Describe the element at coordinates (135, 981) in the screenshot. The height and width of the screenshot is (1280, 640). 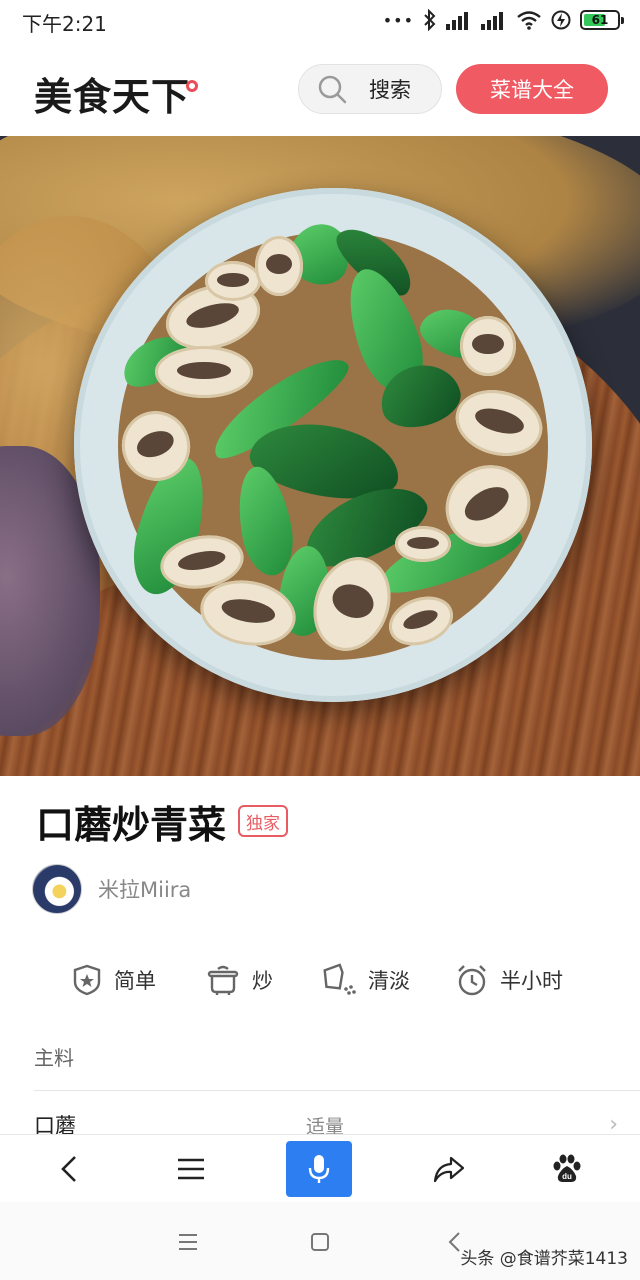
I see `tag-label: 简单` at that location.